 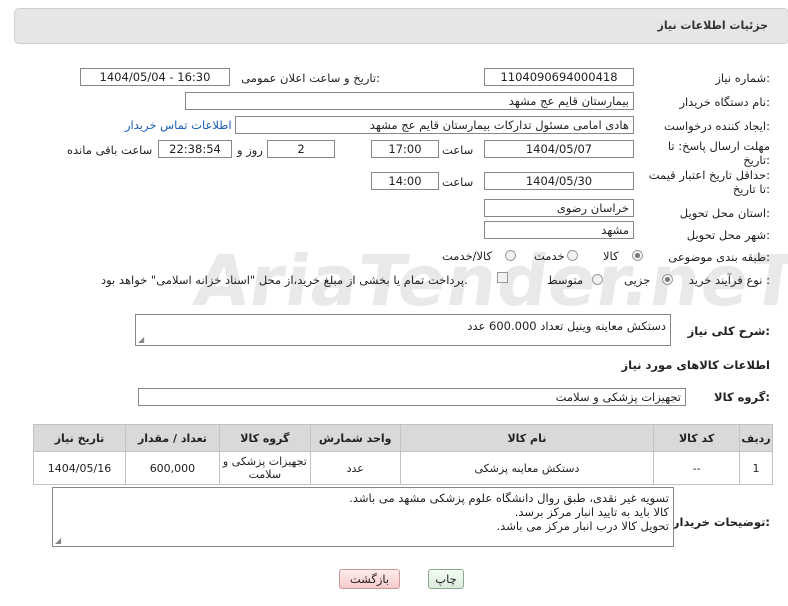 What do you see at coordinates (301, 149) in the screenshot?
I see `days-field: 2` at bounding box center [301, 149].